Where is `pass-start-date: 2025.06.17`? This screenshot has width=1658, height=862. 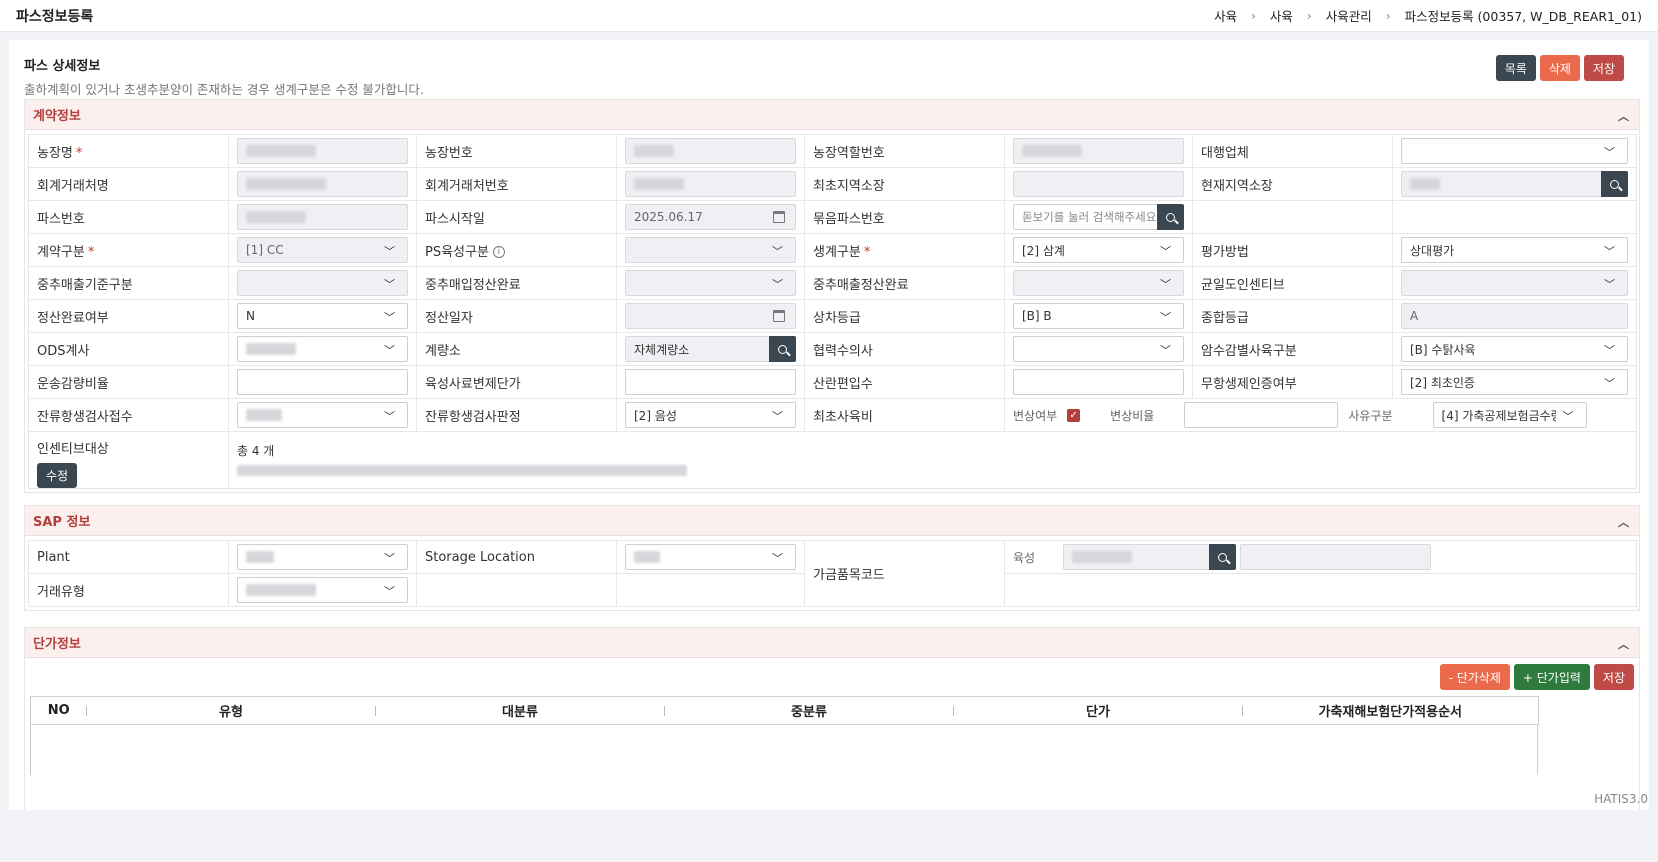
pass-start-date: 2025.06.17 is located at coordinates (710, 217).